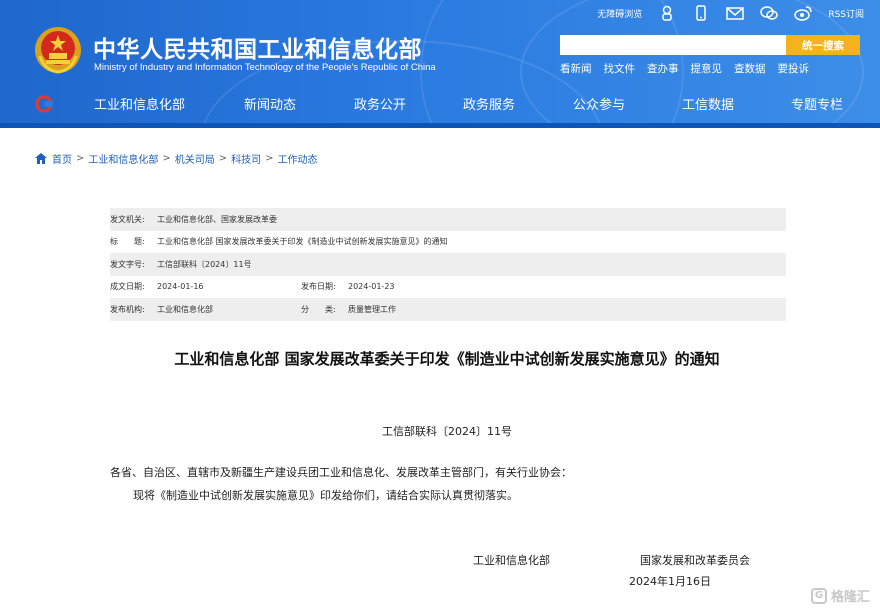  What do you see at coordinates (318, 309) in the screenshot?
I see `meta-category-label: 分 类:` at bounding box center [318, 309].